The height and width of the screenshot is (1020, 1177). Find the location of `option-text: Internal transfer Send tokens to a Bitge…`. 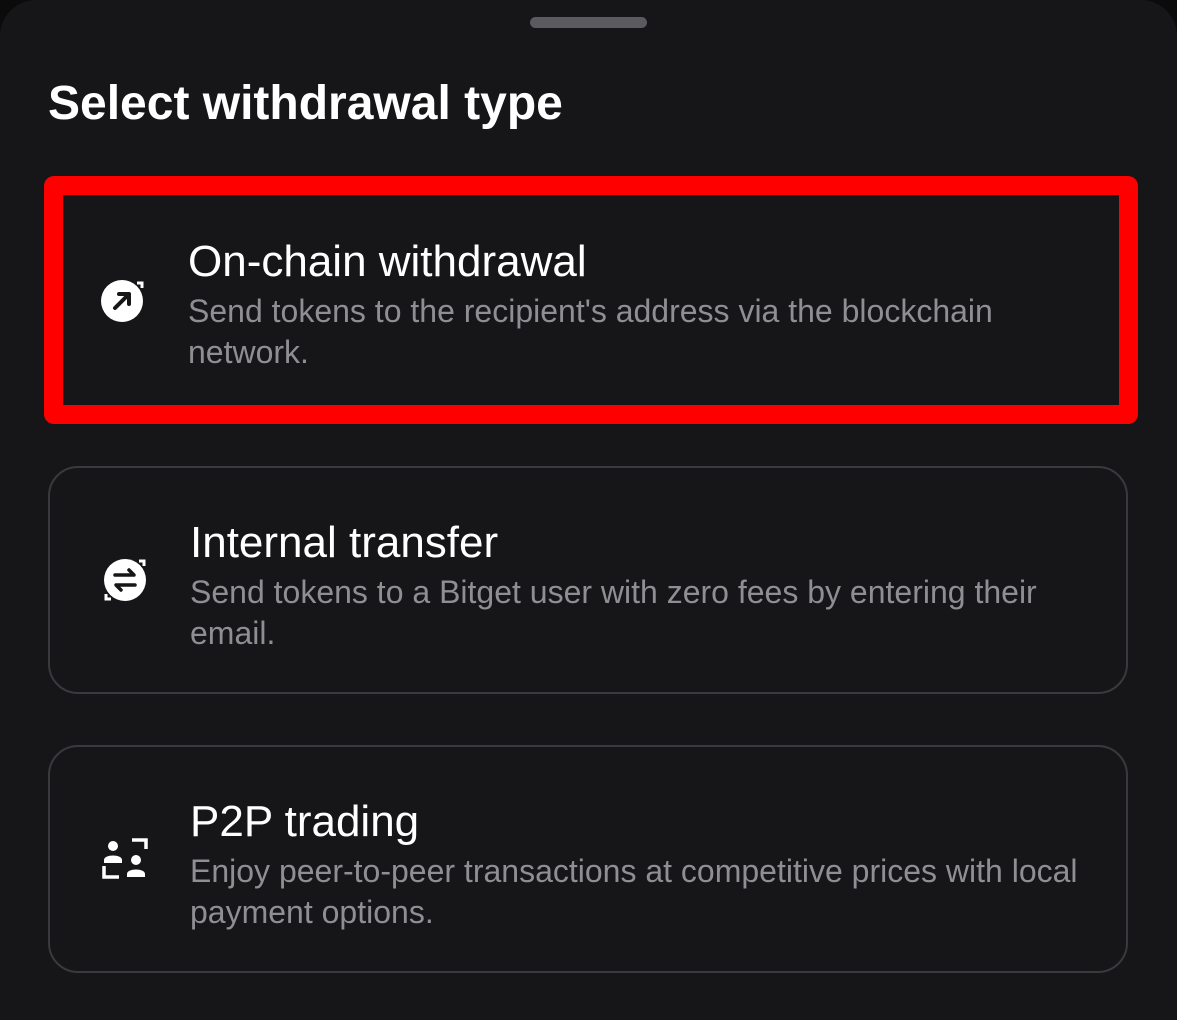

option-text: Internal transfer Send tokens to a Bitge… is located at coordinates (638, 585).